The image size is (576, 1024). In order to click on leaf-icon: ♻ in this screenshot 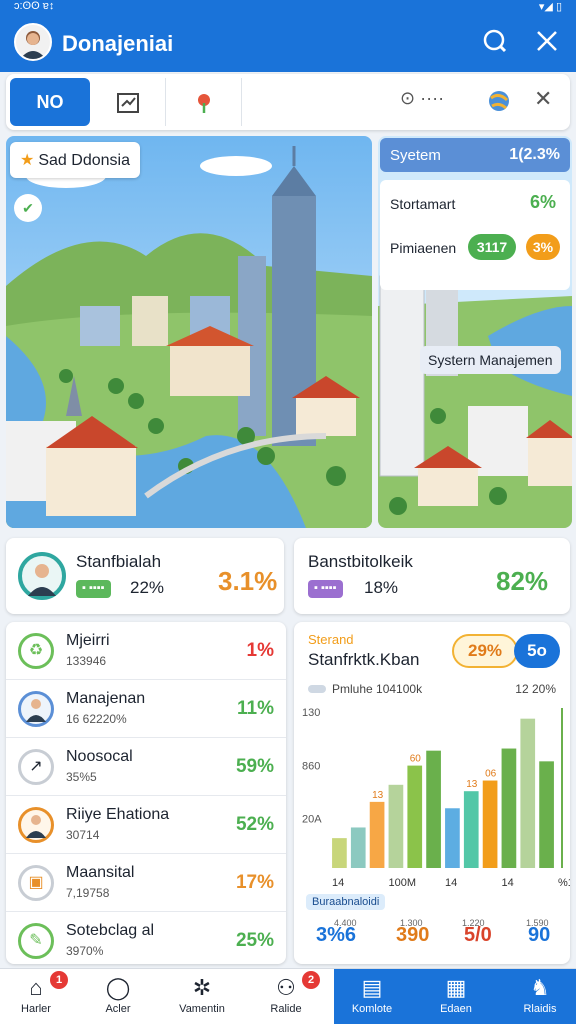, I will do `click(36, 651)`.